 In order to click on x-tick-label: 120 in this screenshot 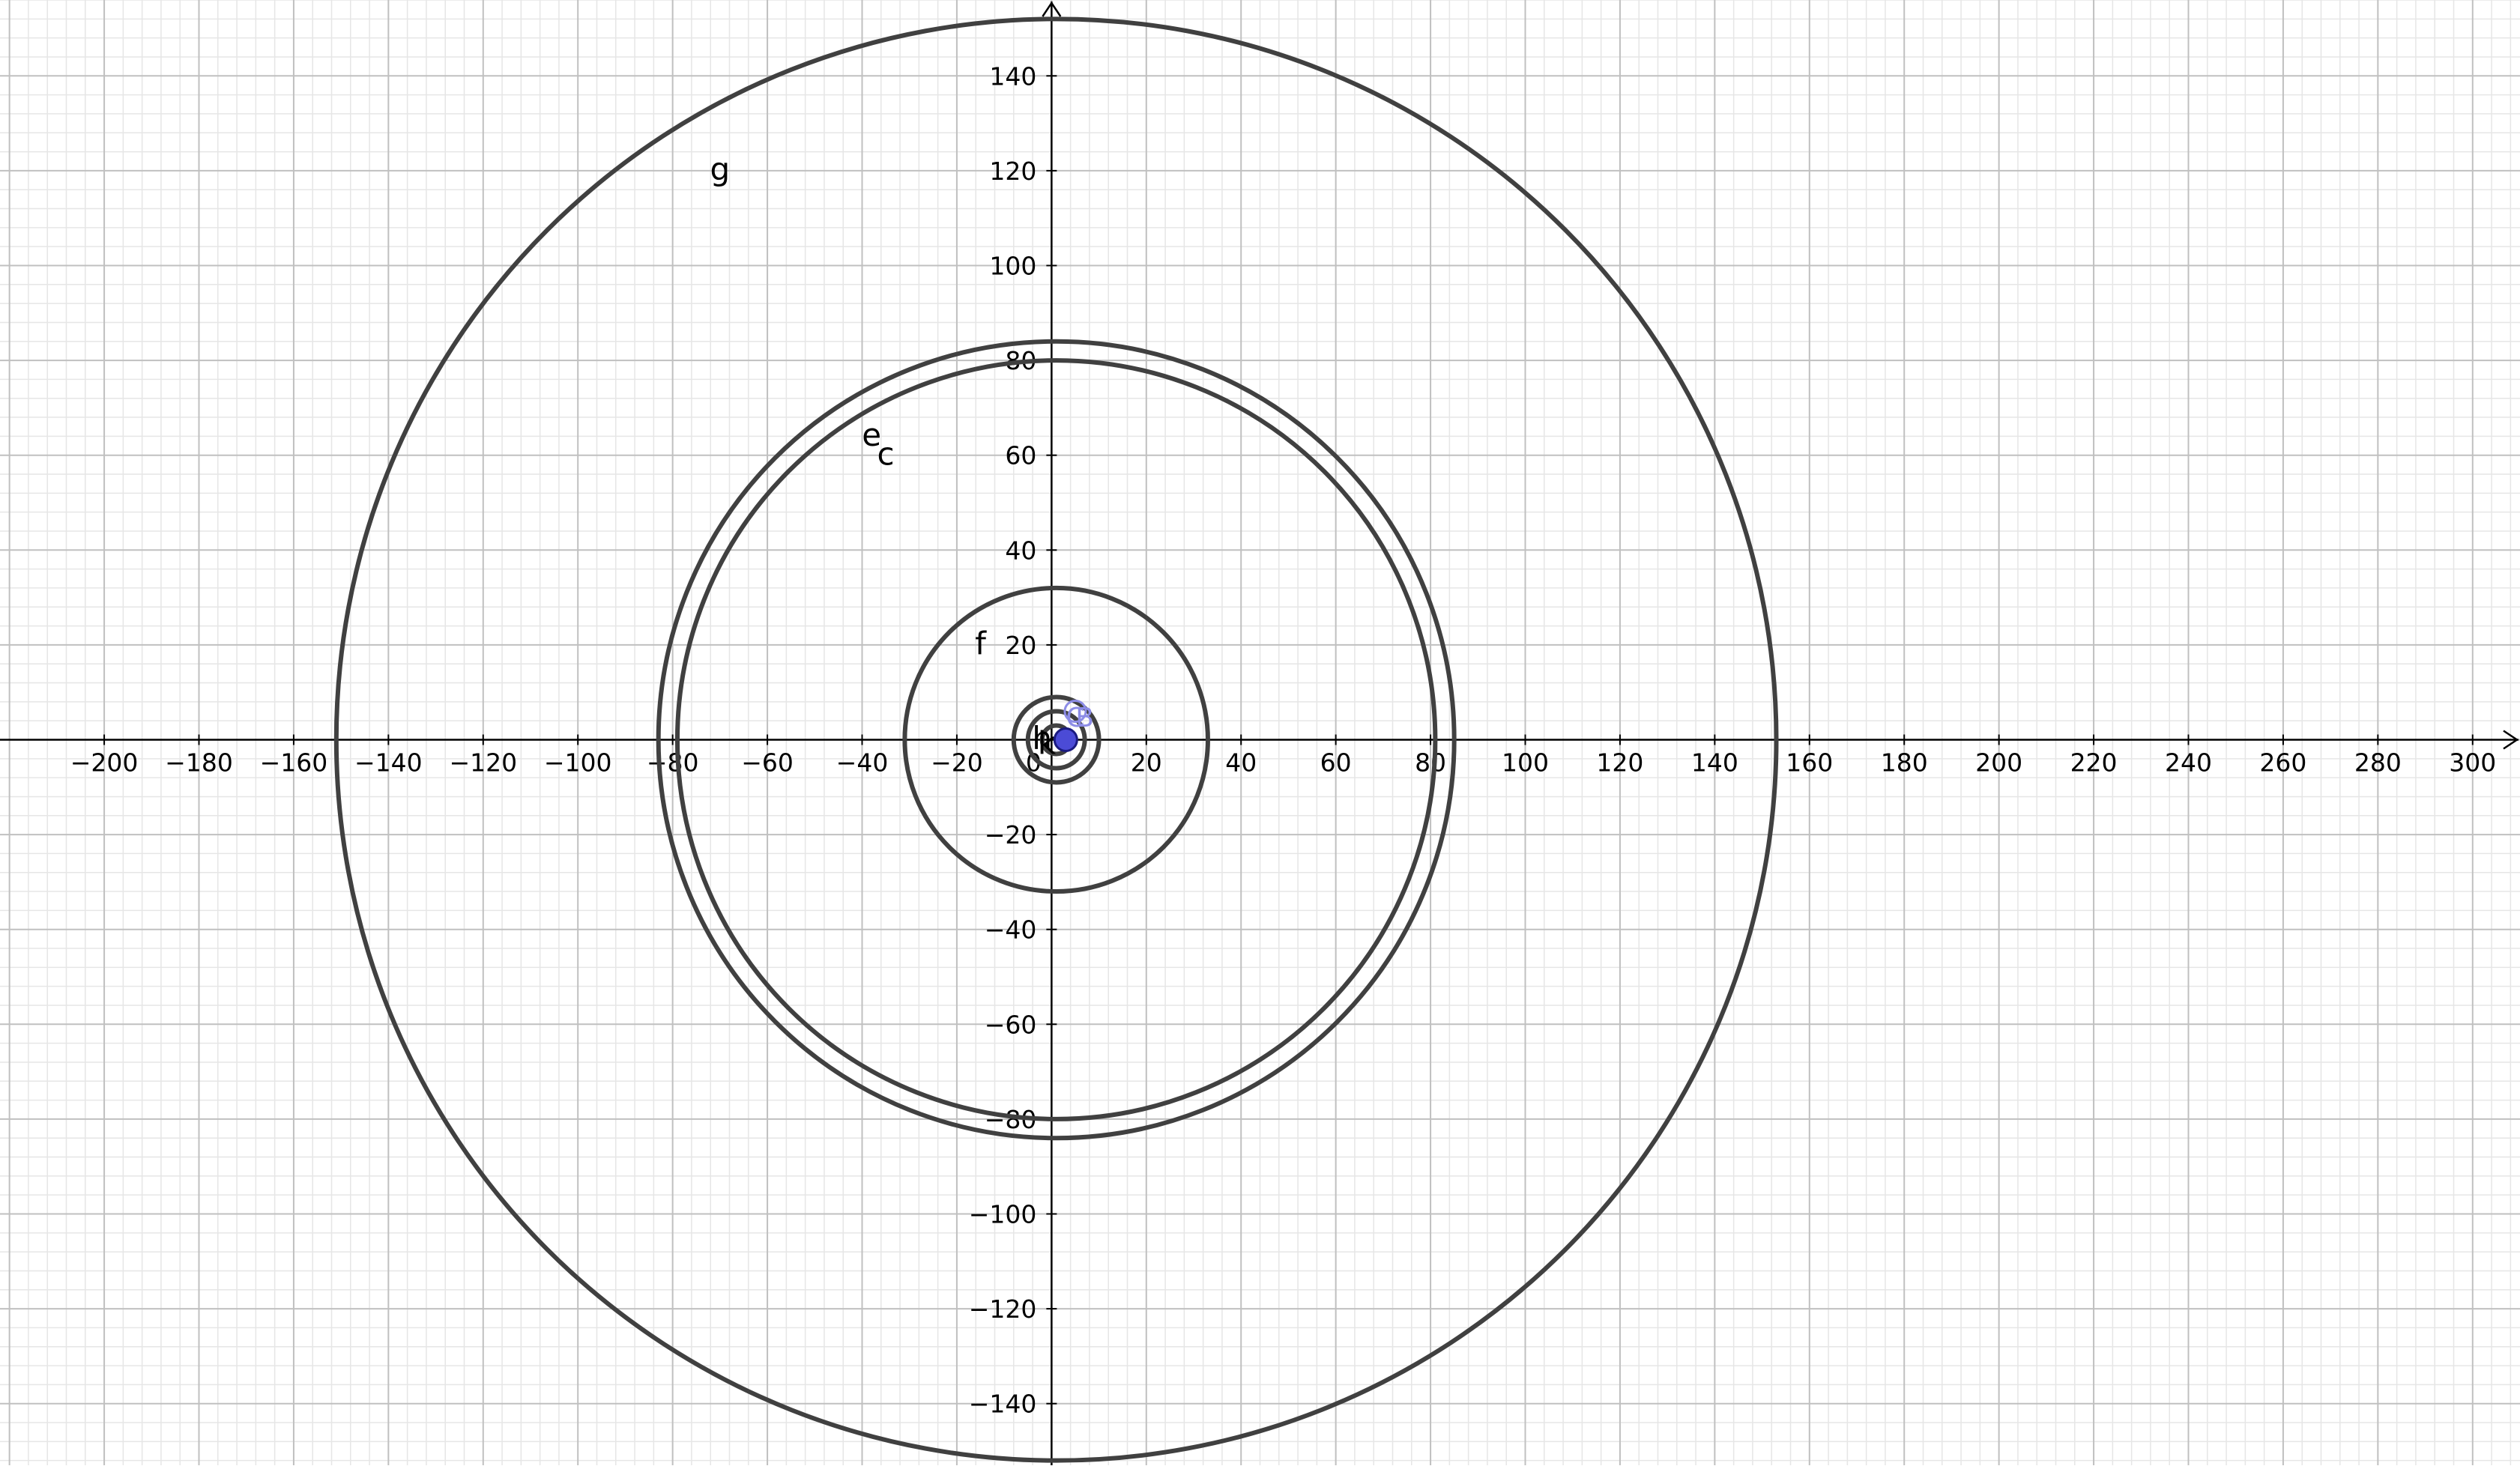, I will do `click(1619, 762)`.